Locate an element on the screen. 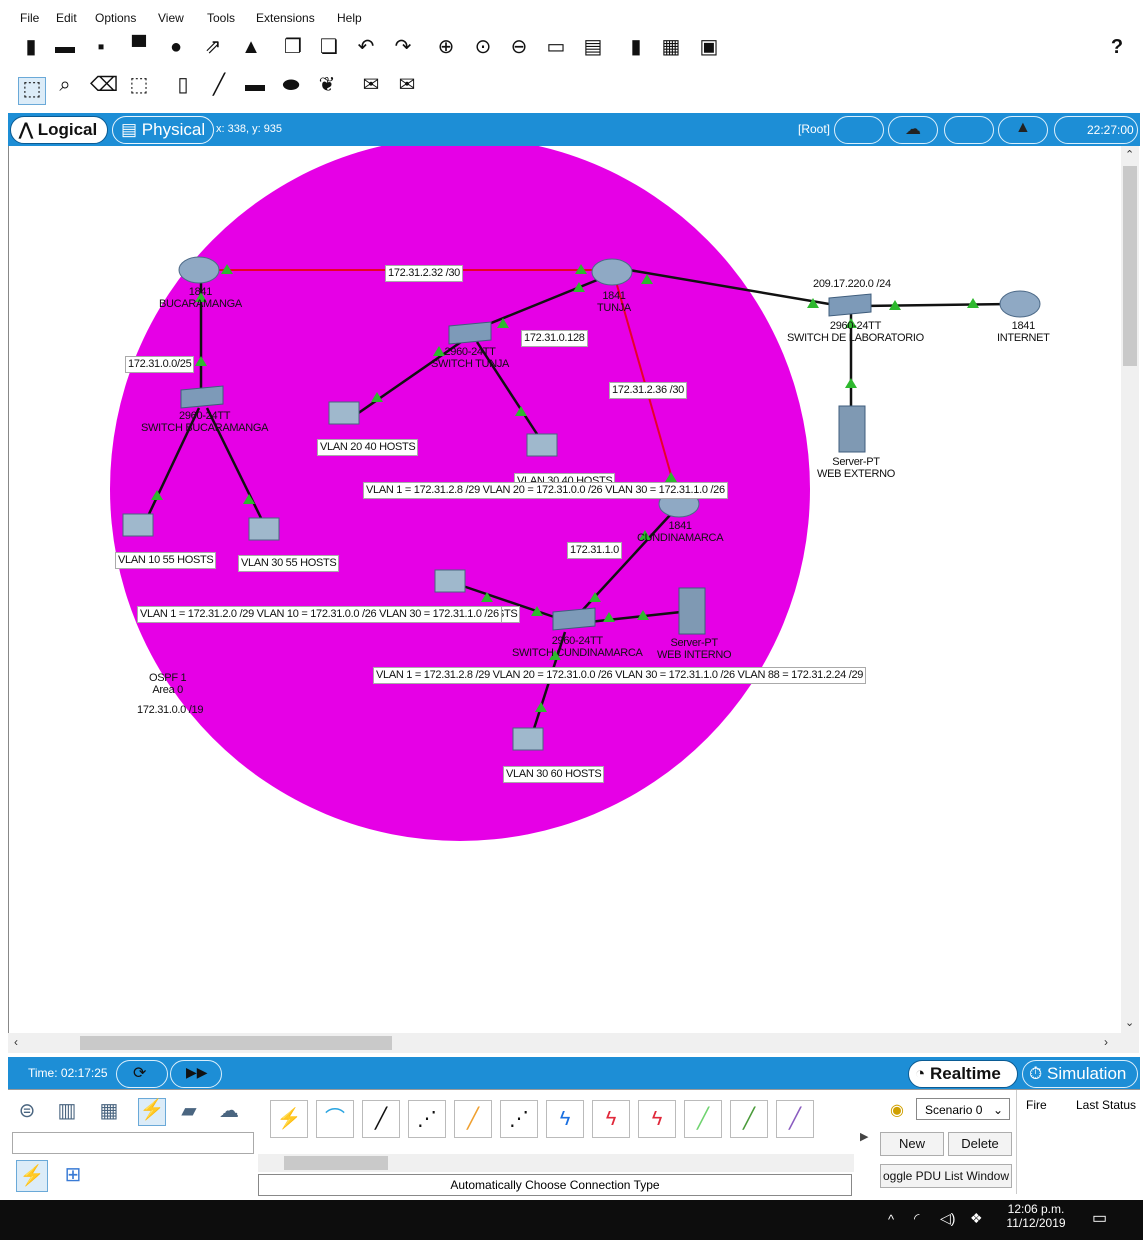 This screenshot has height=1240, width=1143. paste-icon: ❏ is located at coordinates (329, 47).